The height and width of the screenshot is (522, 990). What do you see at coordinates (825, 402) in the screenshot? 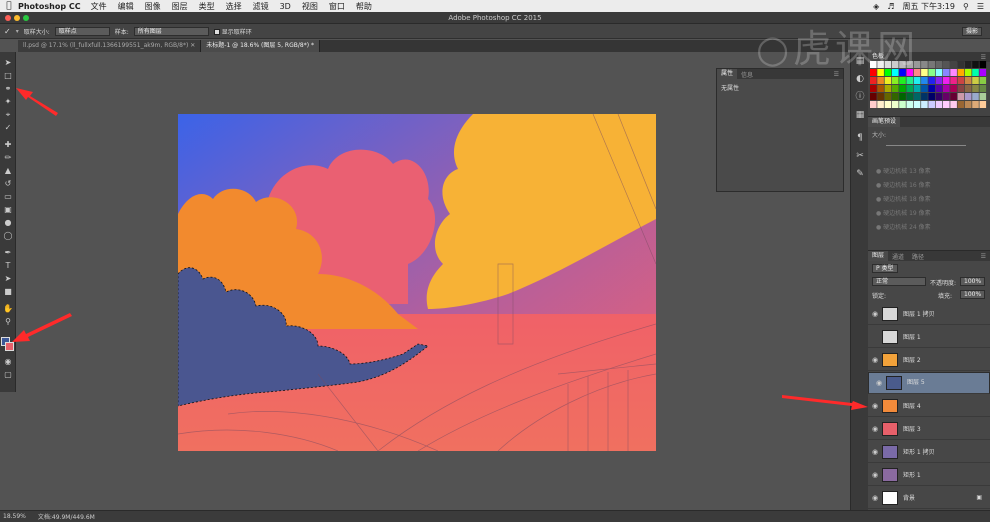
I see `arrow-to-layer3` at bounding box center [825, 402].